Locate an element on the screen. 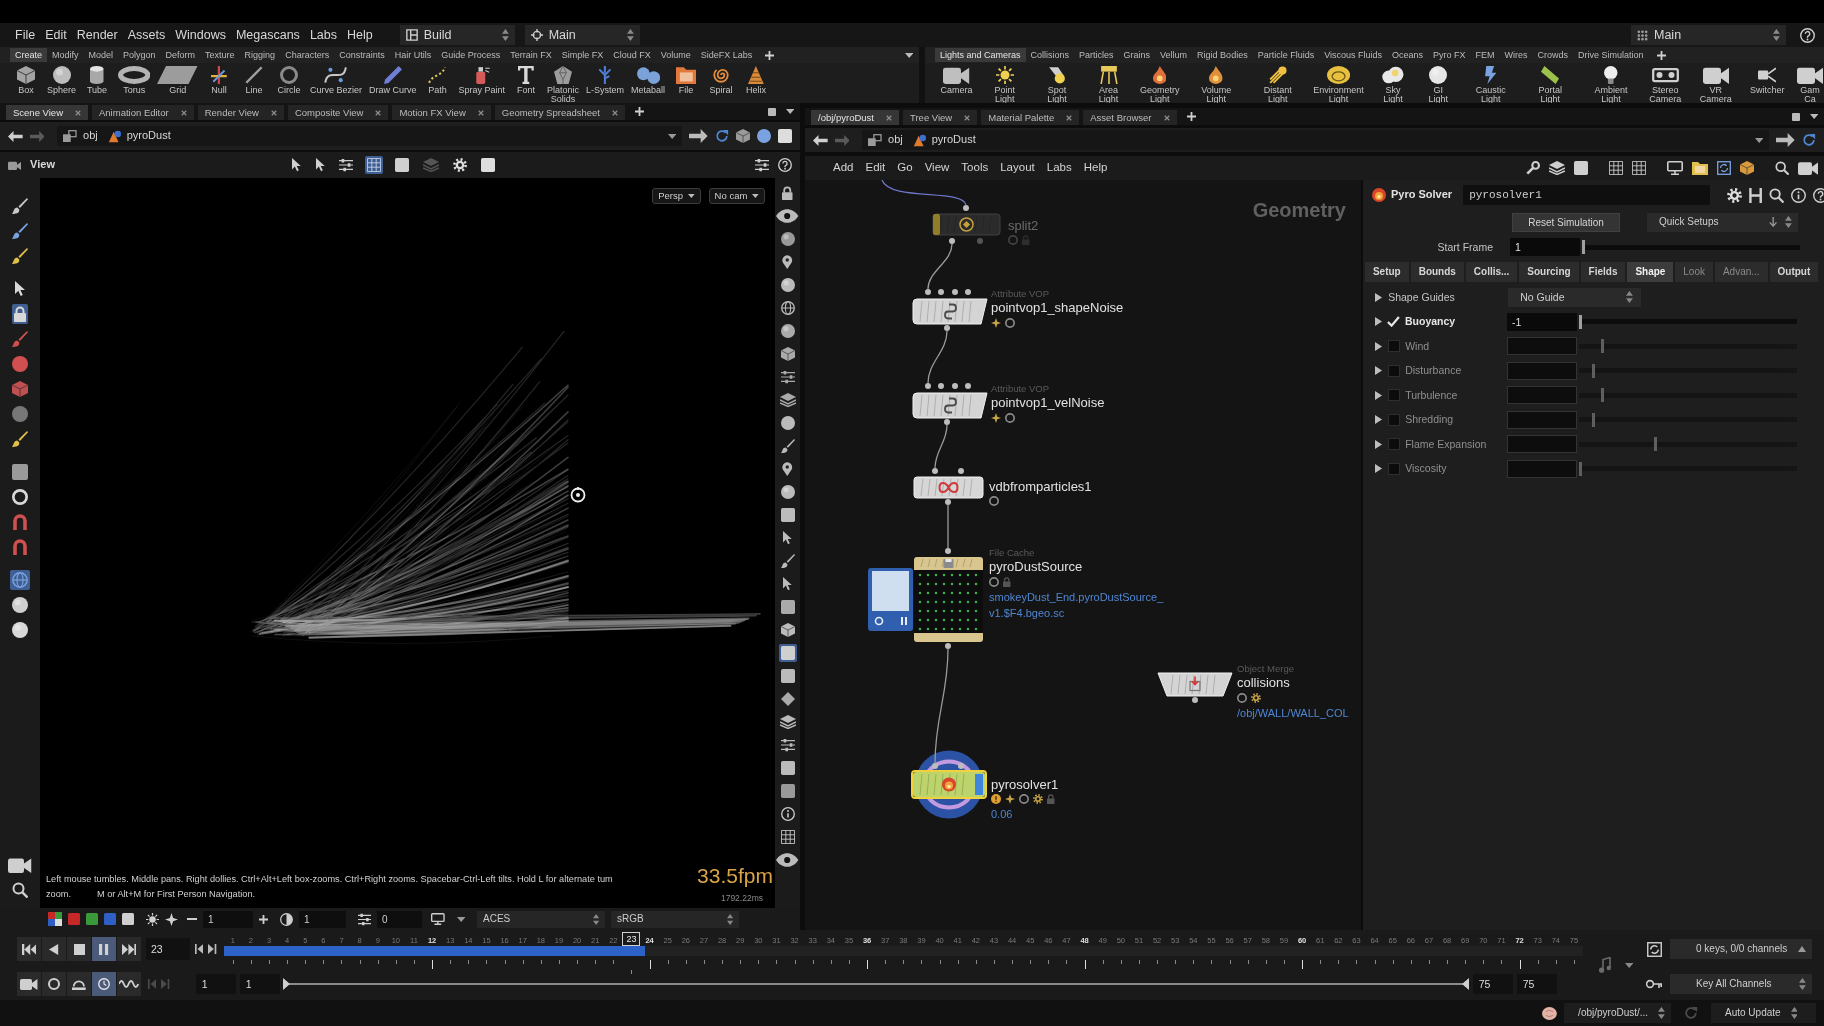 This screenshot has height=1026, width=1824. shelf-tab: Crowds is located at coordinates (1553, 55).